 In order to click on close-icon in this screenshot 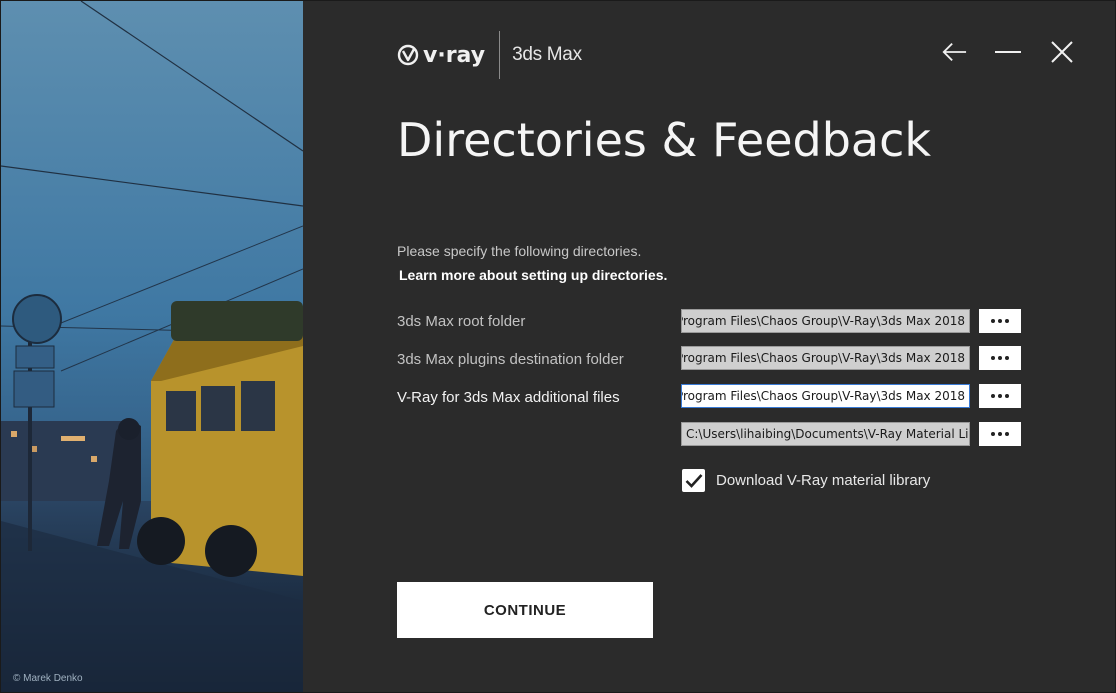, I will do `click(1062, 52)`.